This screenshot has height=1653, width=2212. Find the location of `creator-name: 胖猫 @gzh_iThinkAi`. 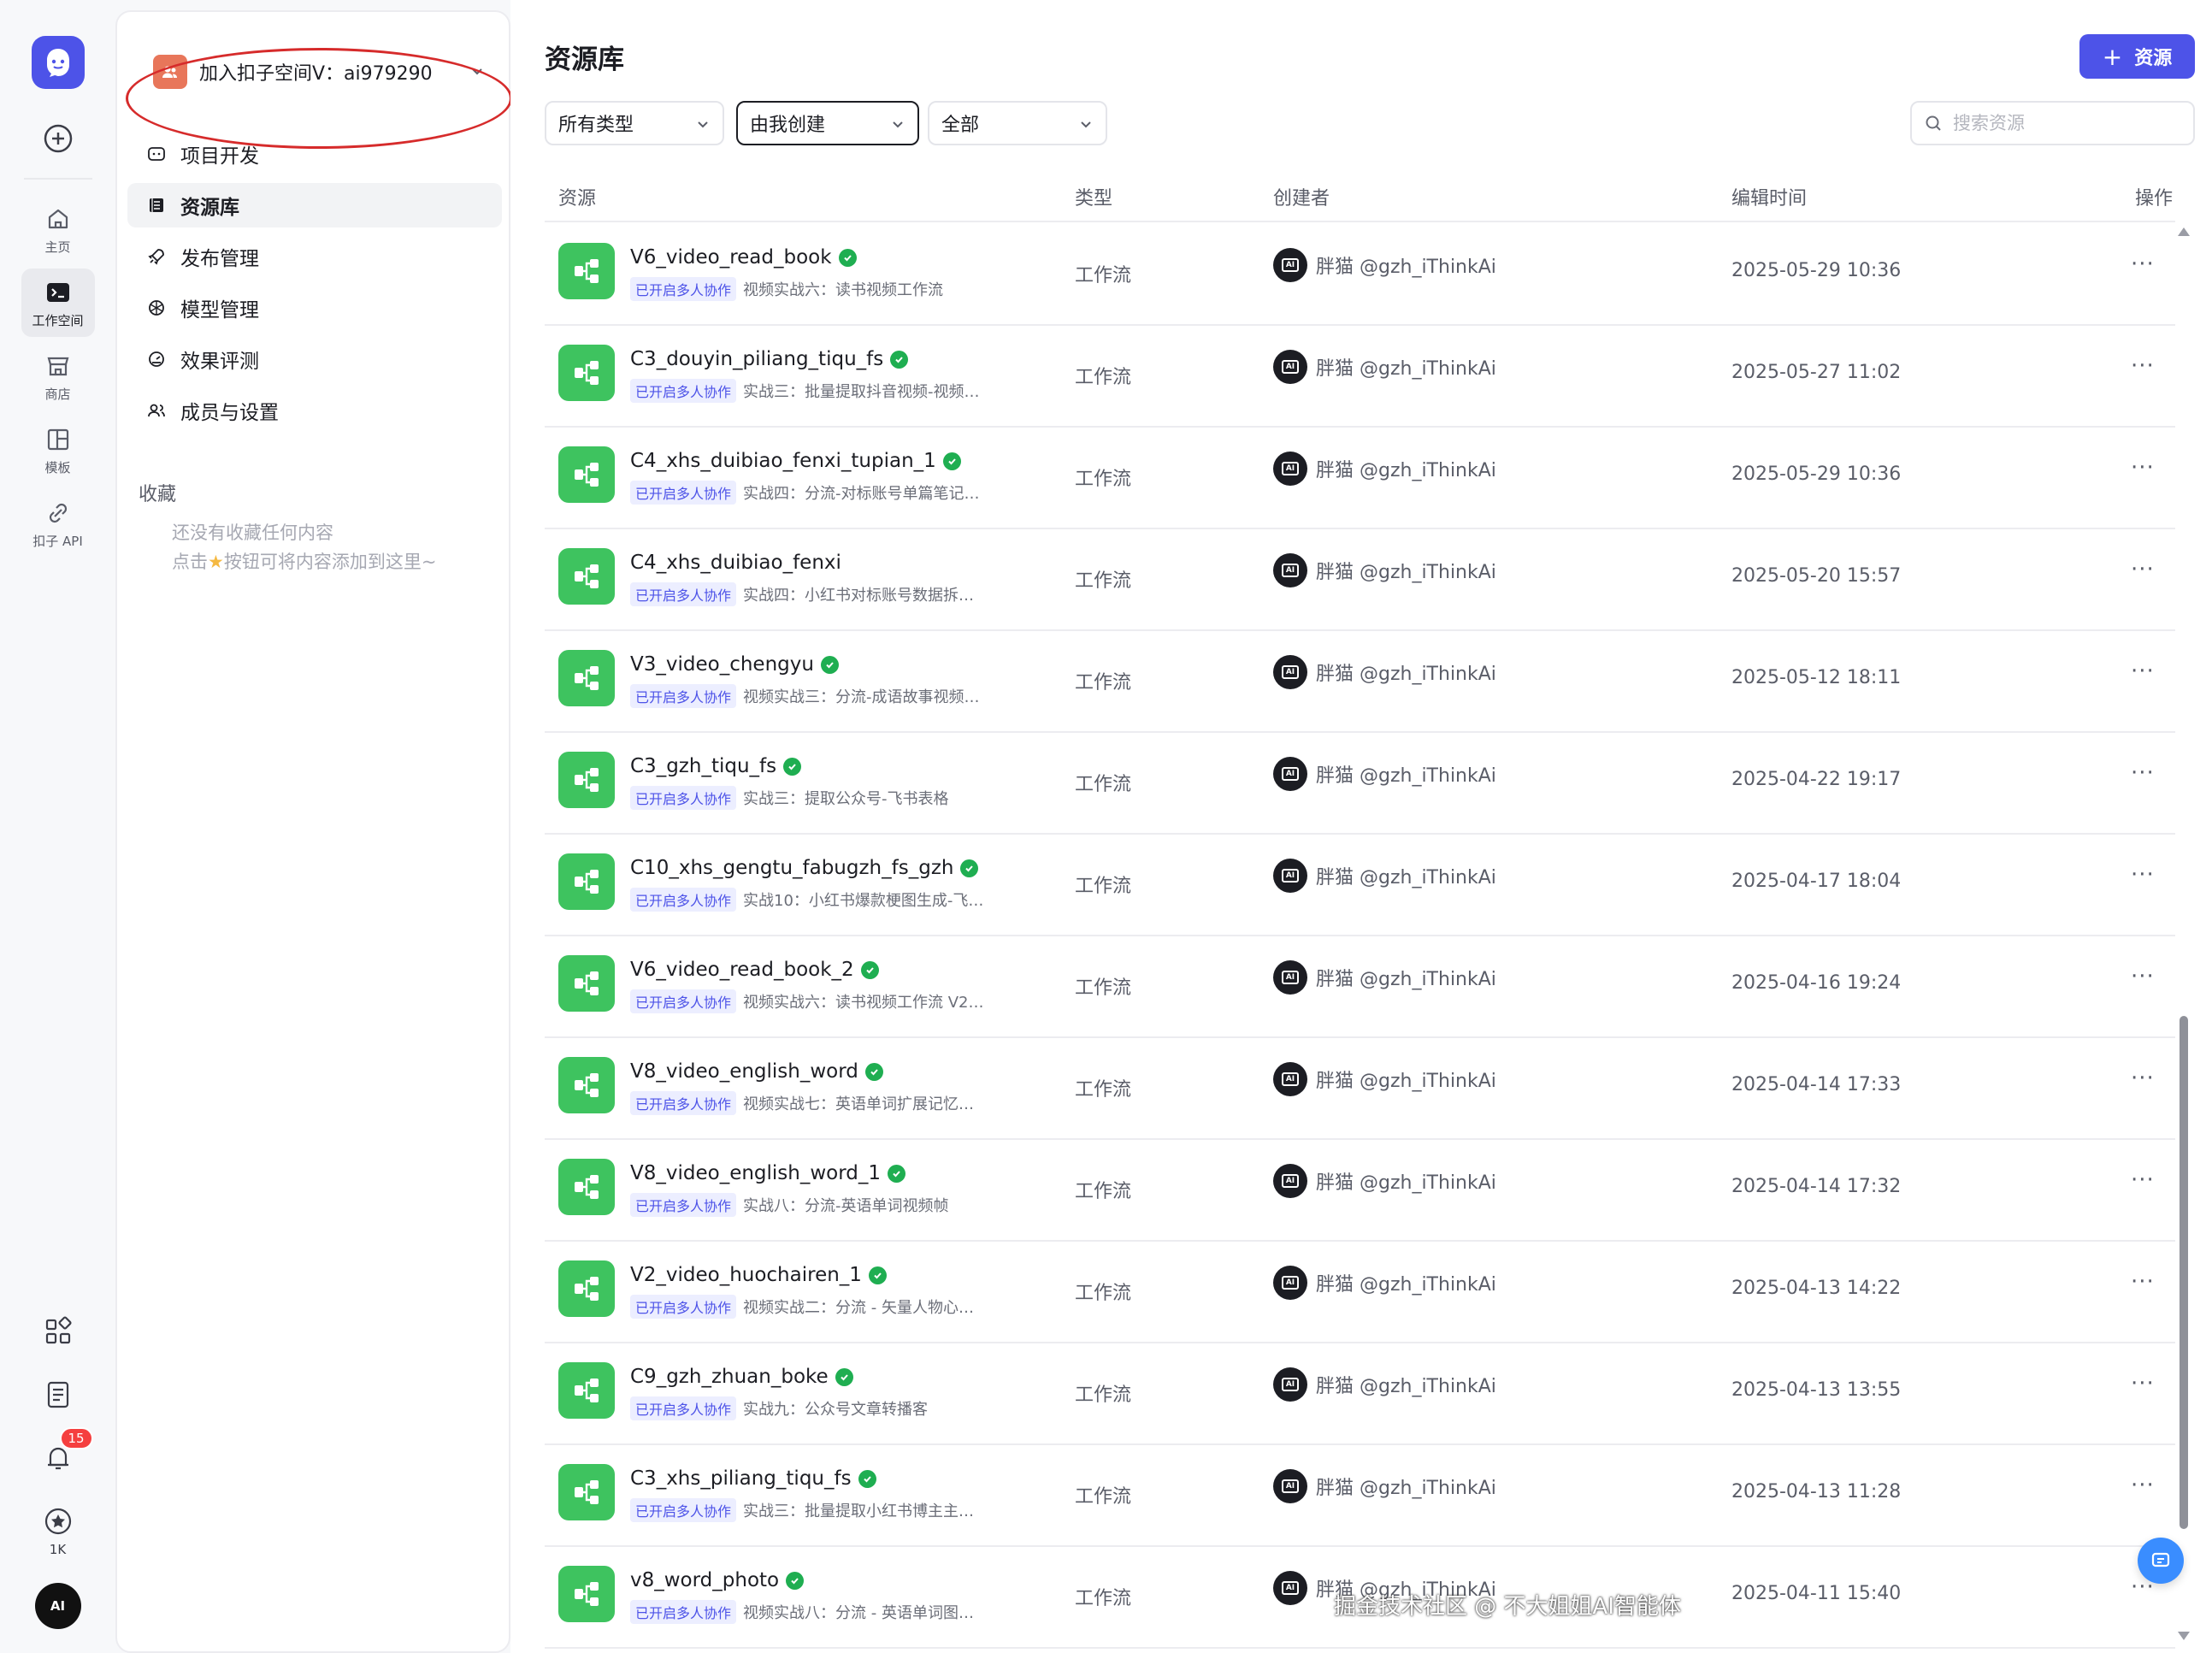

creator-name: 胖猫 @gzh_iThinkAi is located at coordinates (1406, 1285).